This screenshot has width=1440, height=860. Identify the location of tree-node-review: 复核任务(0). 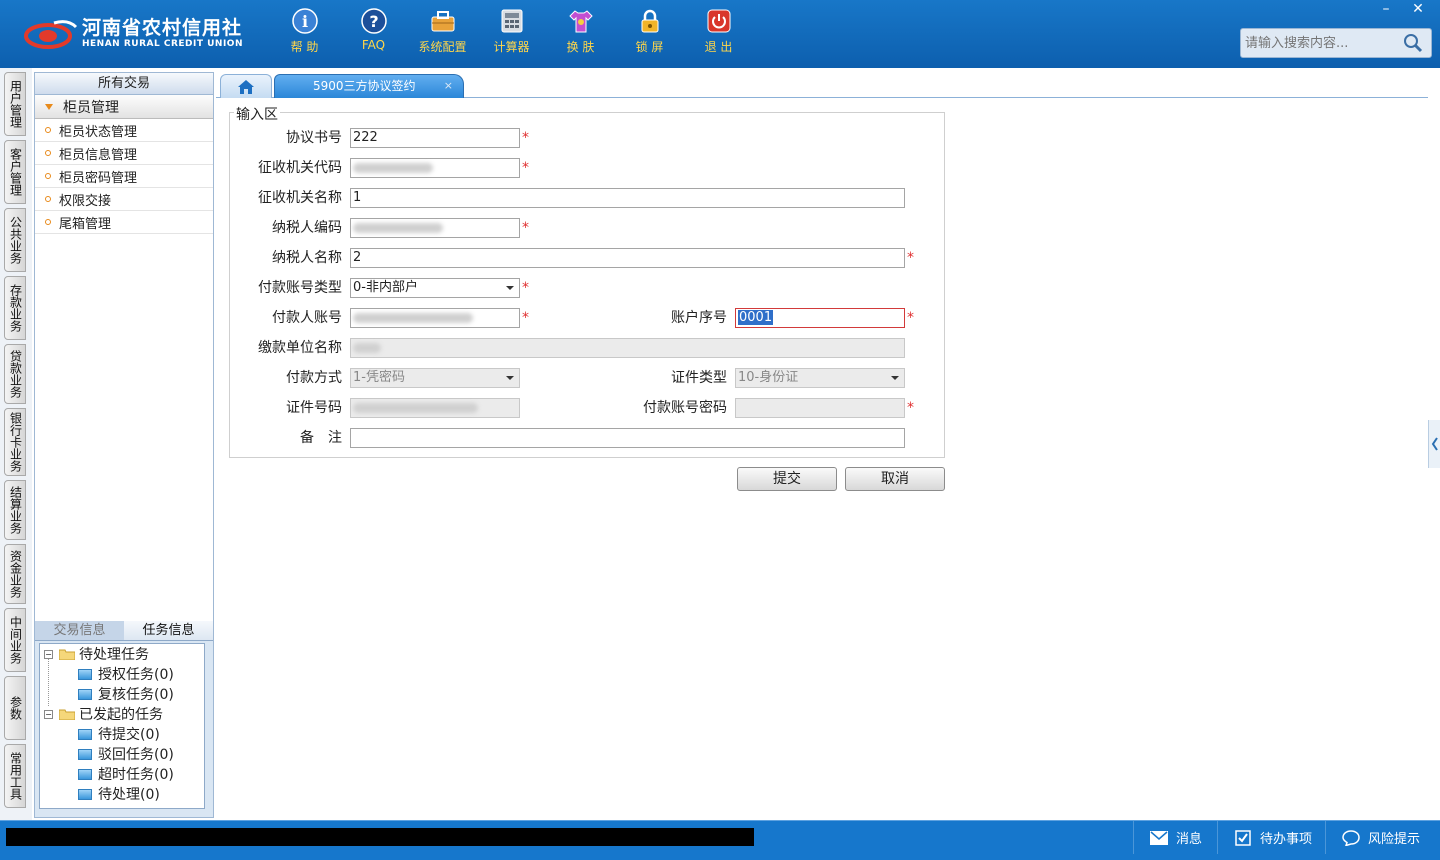
(122, 694).